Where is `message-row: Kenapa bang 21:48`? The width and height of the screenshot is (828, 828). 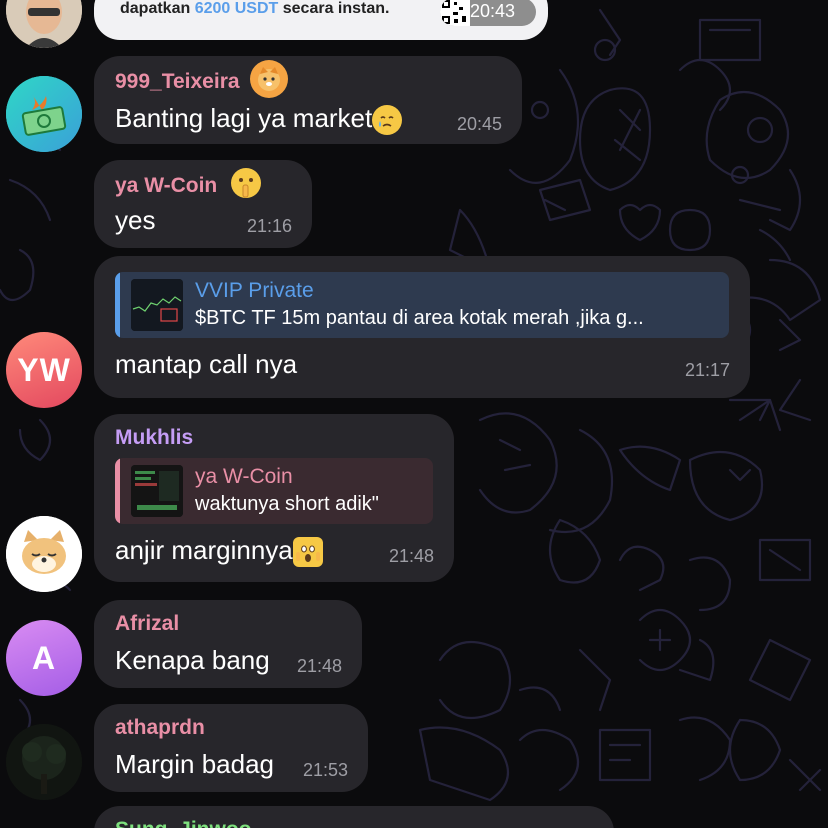
message-row: Kenapa bang 21:48 is located at coordinates (228, 660).